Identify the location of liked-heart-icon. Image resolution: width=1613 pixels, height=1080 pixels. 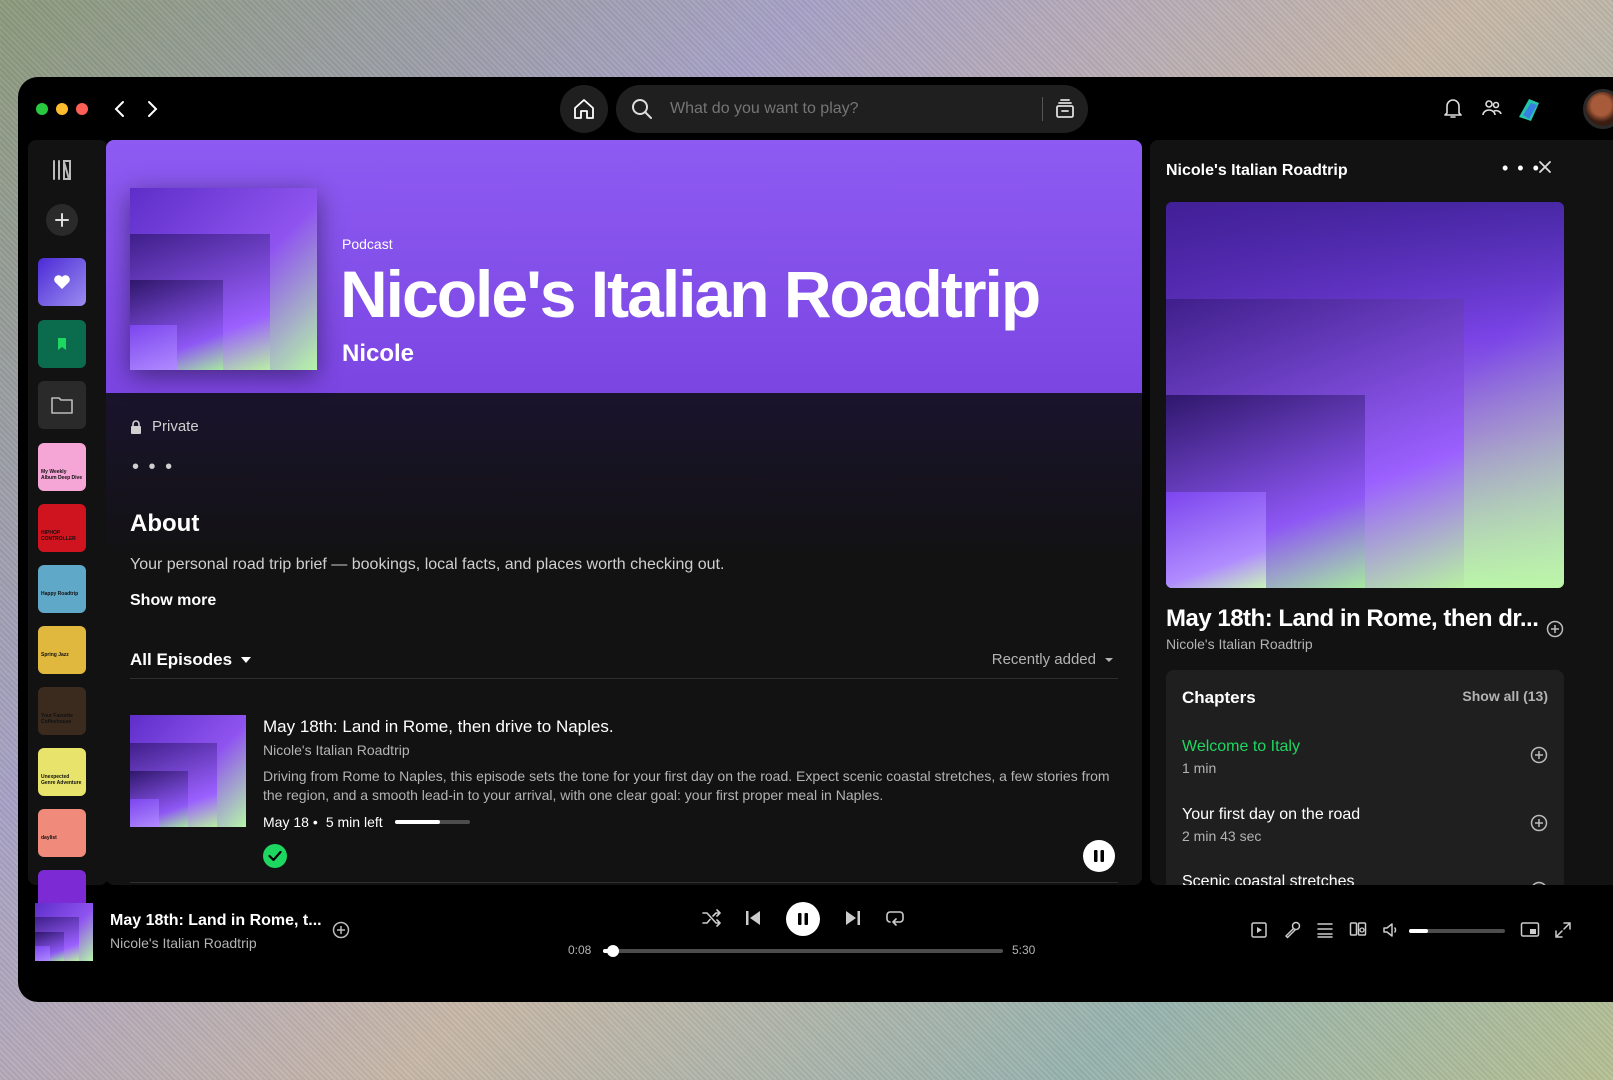
(62, 282).